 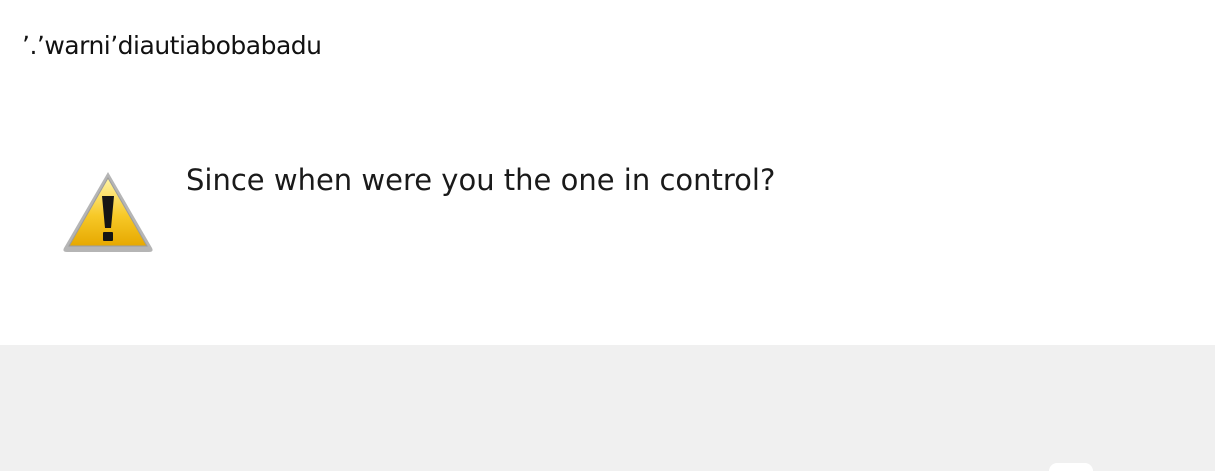 I want to click on dialog-title: ʼ.ʼwarniʼdiautiabobabadu, so click(x=172, y=45).